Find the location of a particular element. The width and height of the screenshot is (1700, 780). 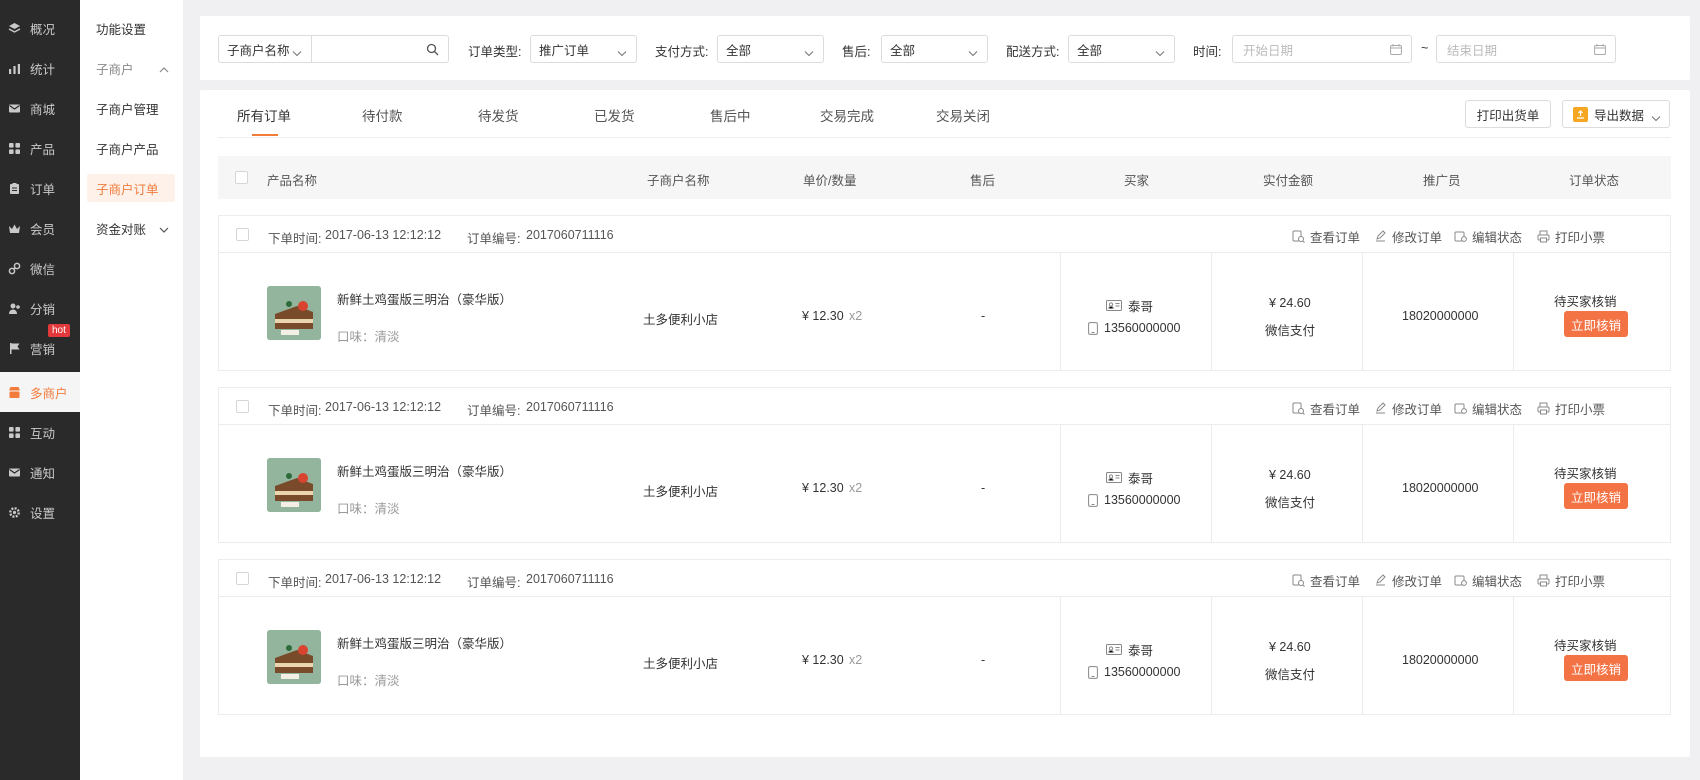

pay-method: 微信支付 is located at coordinates (1290, 331).